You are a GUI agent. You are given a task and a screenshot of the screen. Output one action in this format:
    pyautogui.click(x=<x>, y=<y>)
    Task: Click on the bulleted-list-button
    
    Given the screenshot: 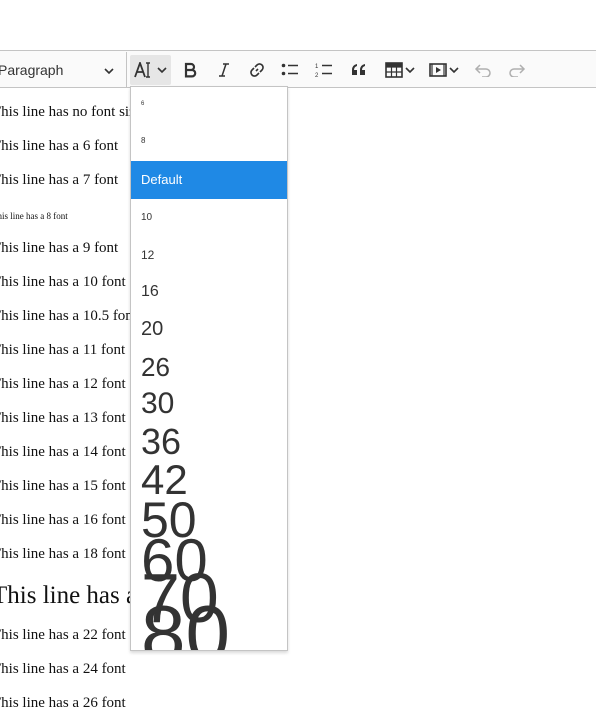 What is the action you would take?
    pyautogui.click(x=290, y=70)
    